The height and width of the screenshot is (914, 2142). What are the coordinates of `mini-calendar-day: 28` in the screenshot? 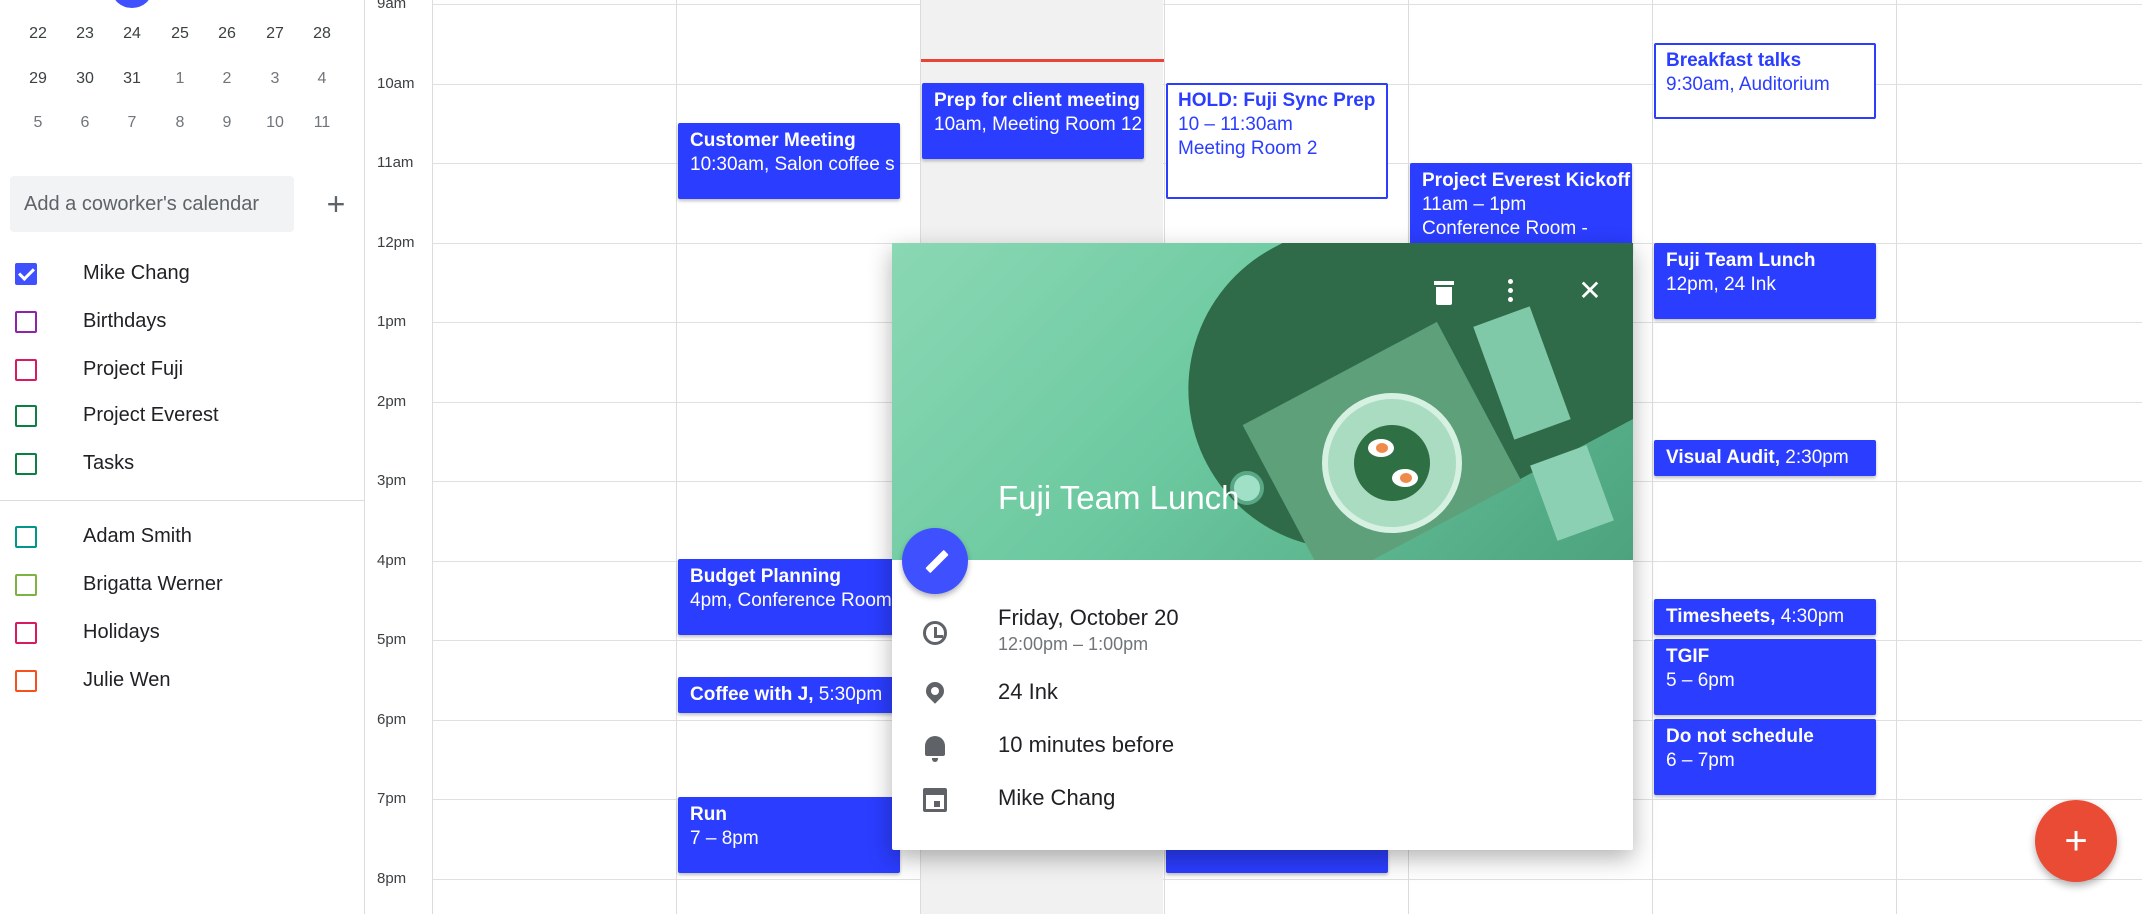 It's located at (322, 34).